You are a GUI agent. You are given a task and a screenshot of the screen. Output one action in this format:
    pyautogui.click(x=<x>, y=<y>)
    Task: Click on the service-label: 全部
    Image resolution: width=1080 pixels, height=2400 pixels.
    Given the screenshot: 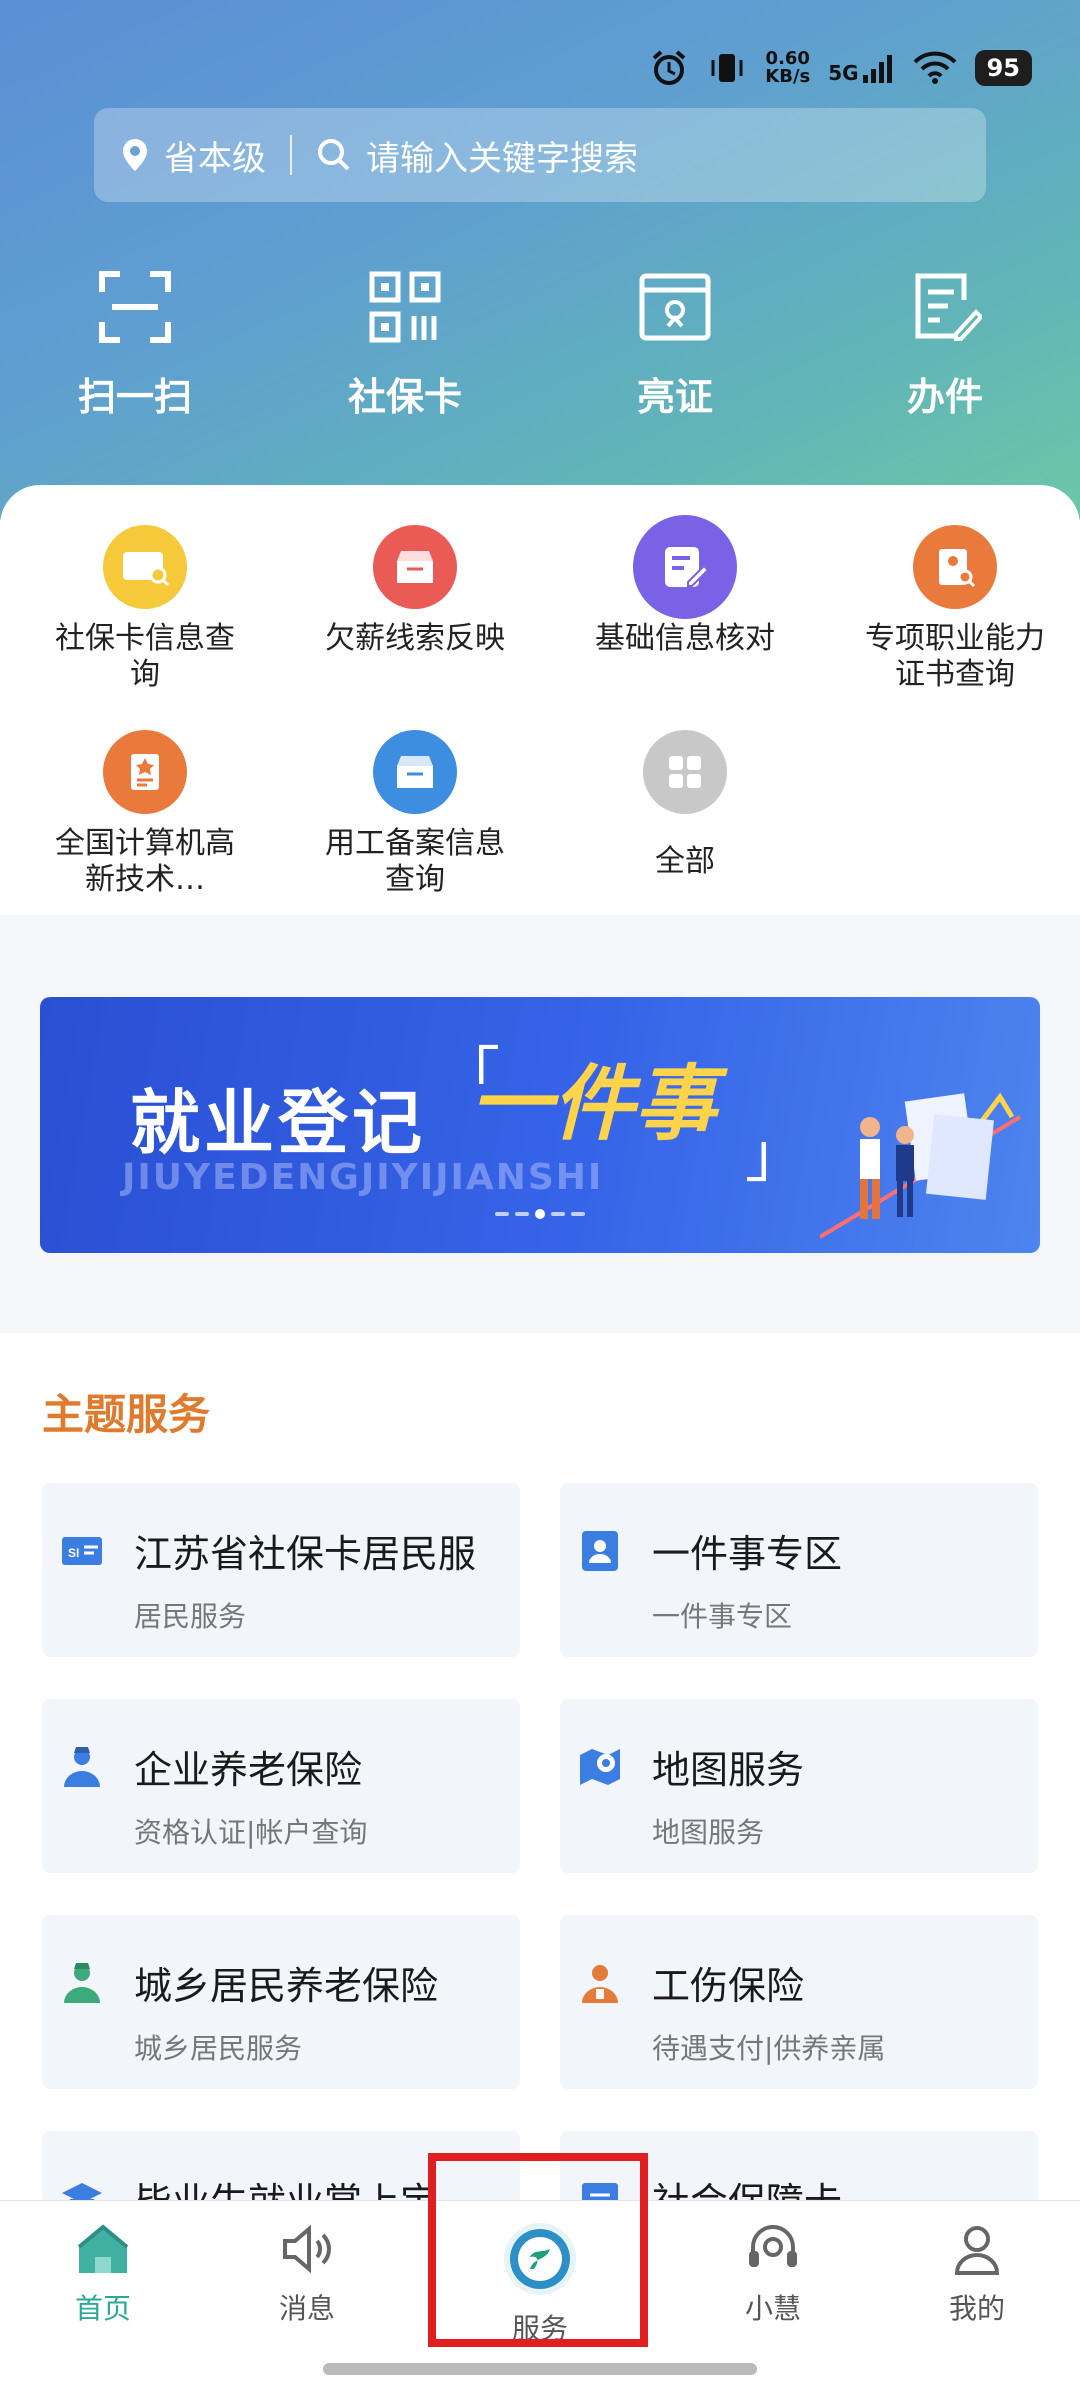 What is the action you would take?
    pyautogui.click(x=685, y=861)
    